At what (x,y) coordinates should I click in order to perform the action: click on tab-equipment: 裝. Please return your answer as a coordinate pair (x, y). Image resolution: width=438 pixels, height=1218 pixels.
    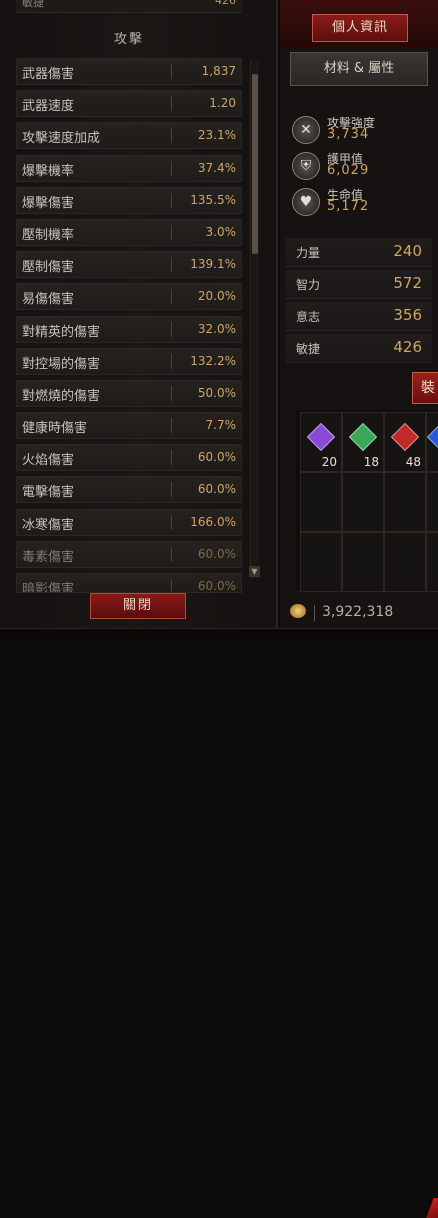
    Looking at the image, I should click on (425, 388).